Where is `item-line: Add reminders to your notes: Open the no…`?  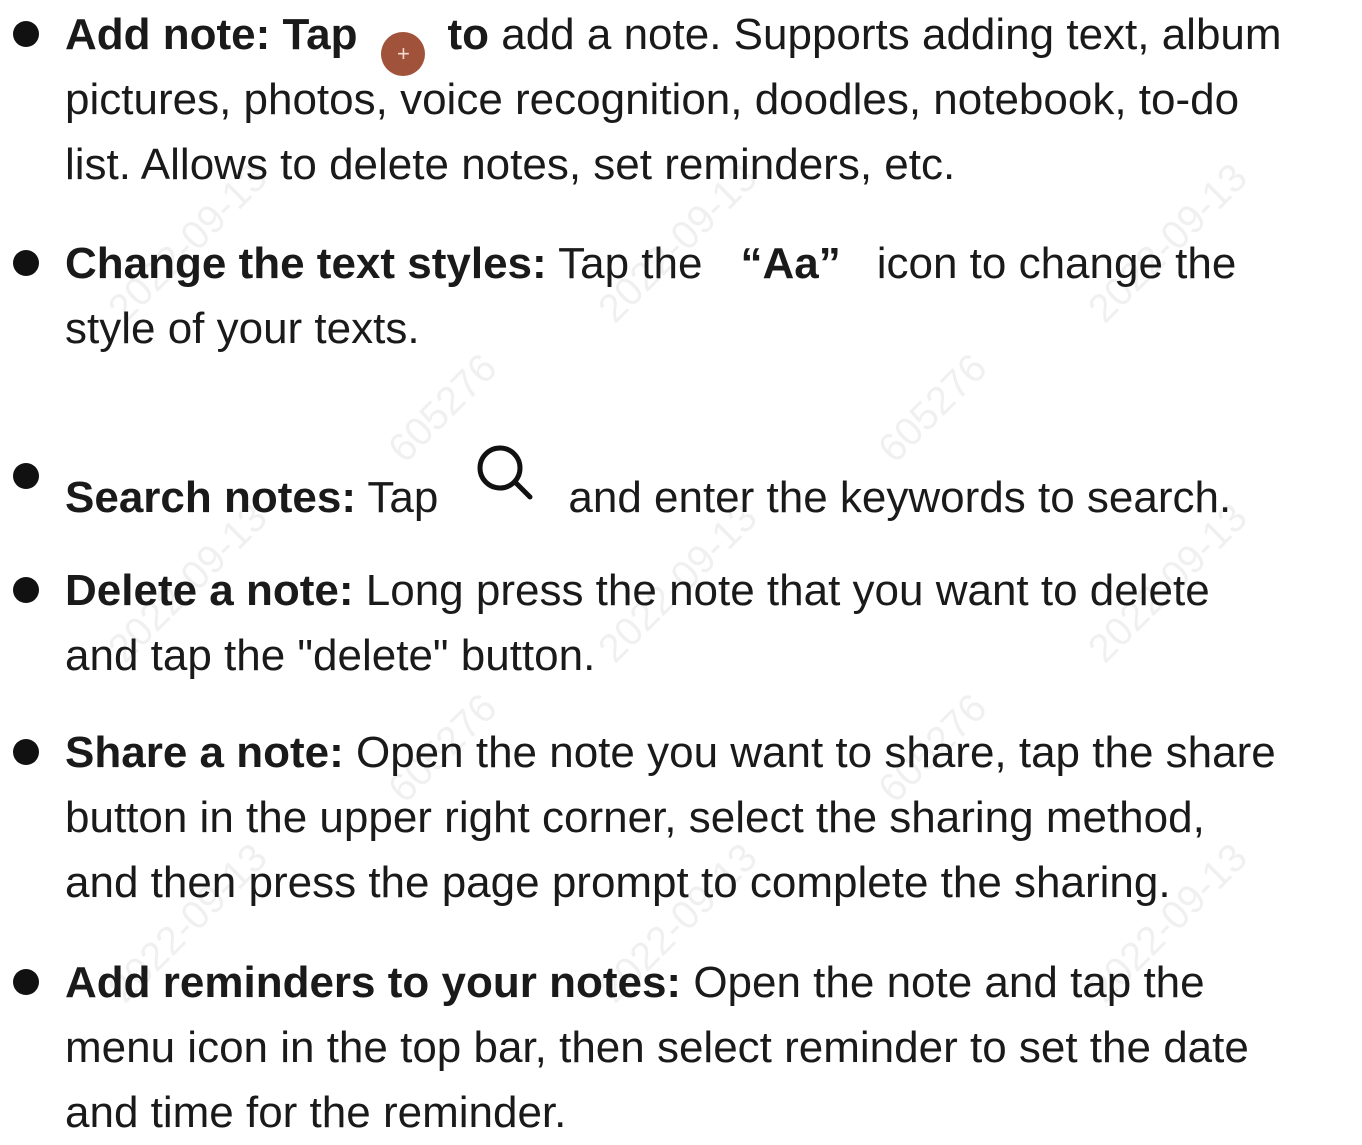 item-line: Add reminders to your notes: Open the no… is located at coordinates (710, 982).